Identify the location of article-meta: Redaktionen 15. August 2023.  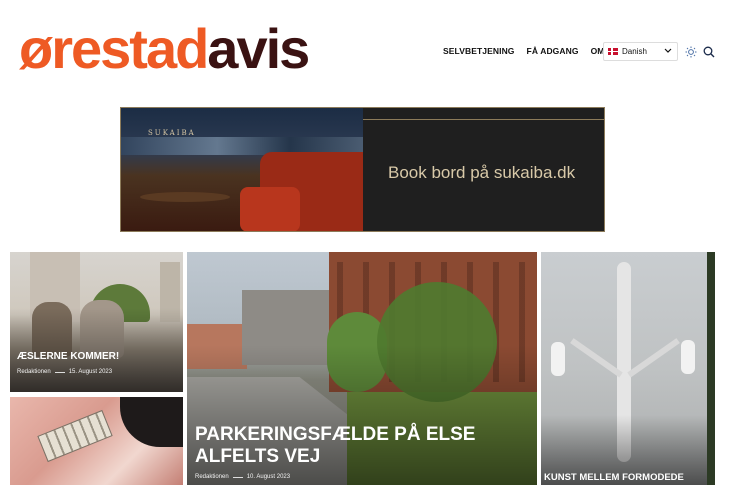
(64, 372).